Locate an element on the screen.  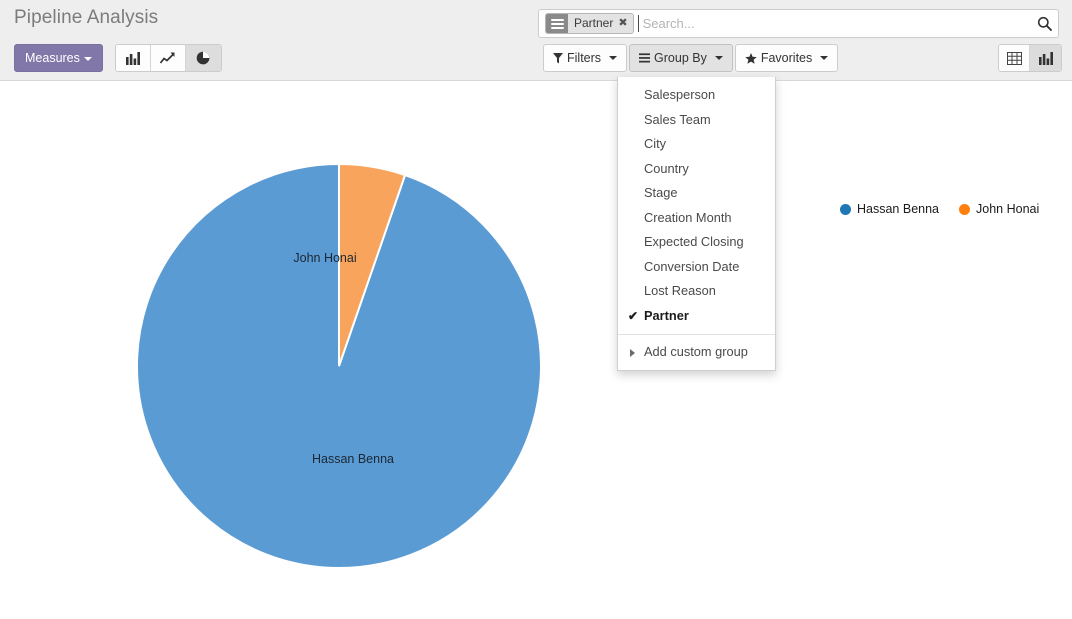
left-button-group: Measures is located at coordinates (118, 58).